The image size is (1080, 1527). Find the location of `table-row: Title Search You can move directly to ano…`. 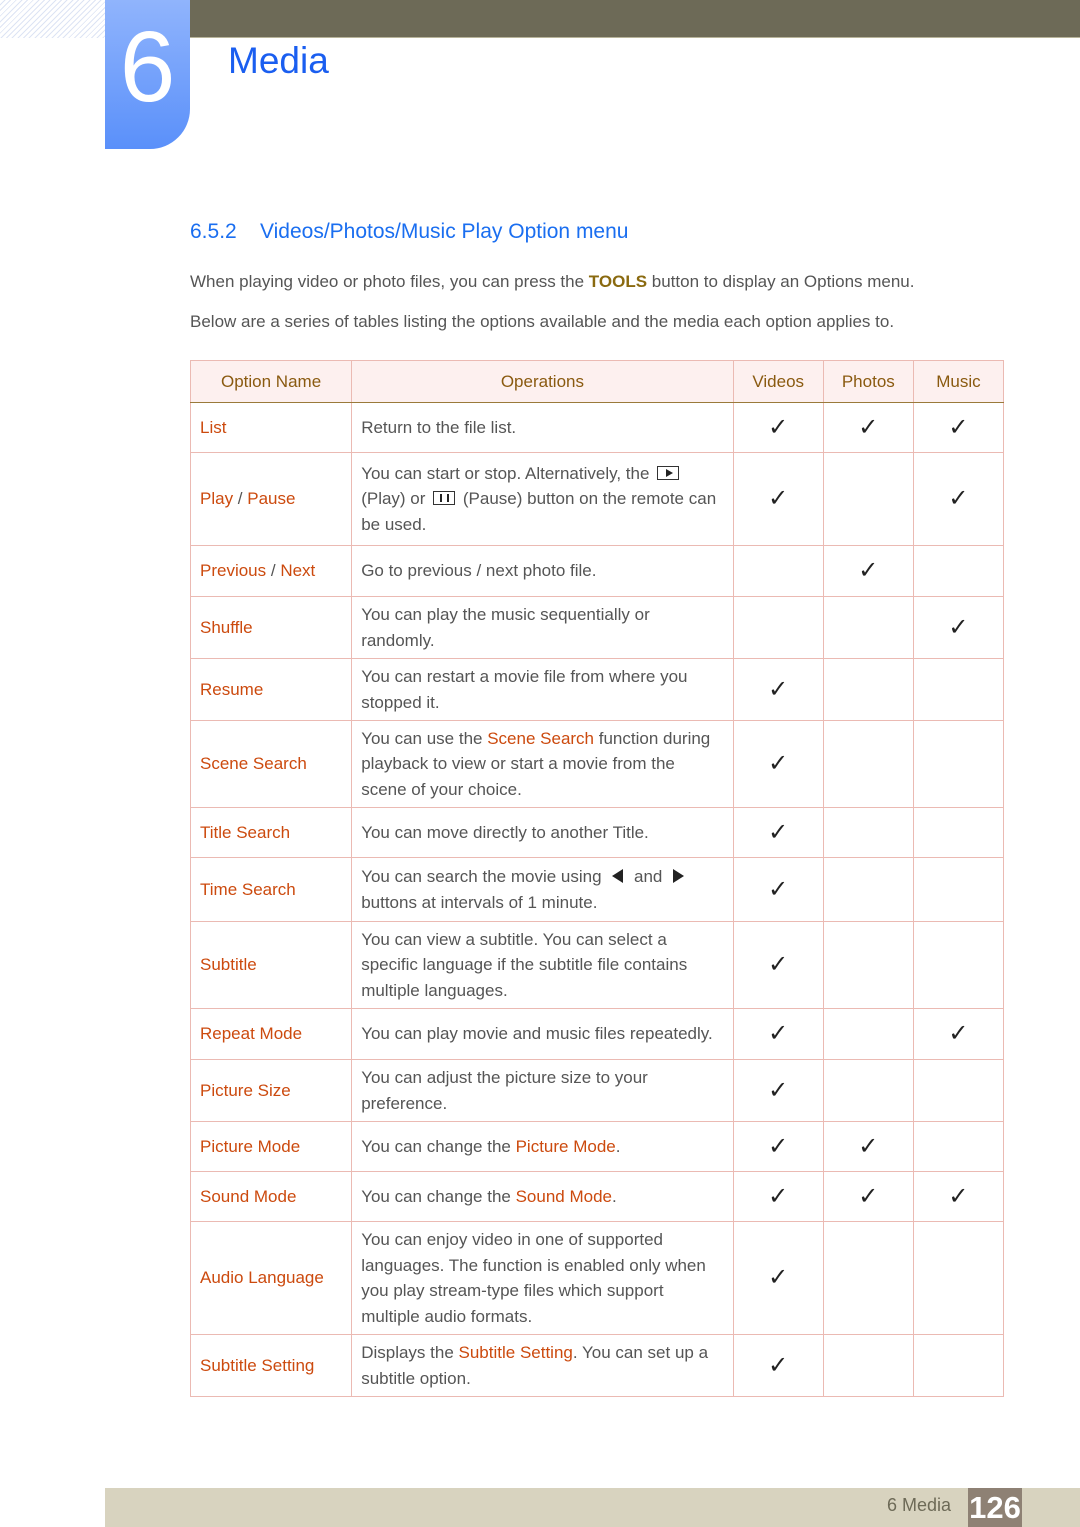

table-row: Title Search You can move directly to ano… is located at coordinates (597, 832).